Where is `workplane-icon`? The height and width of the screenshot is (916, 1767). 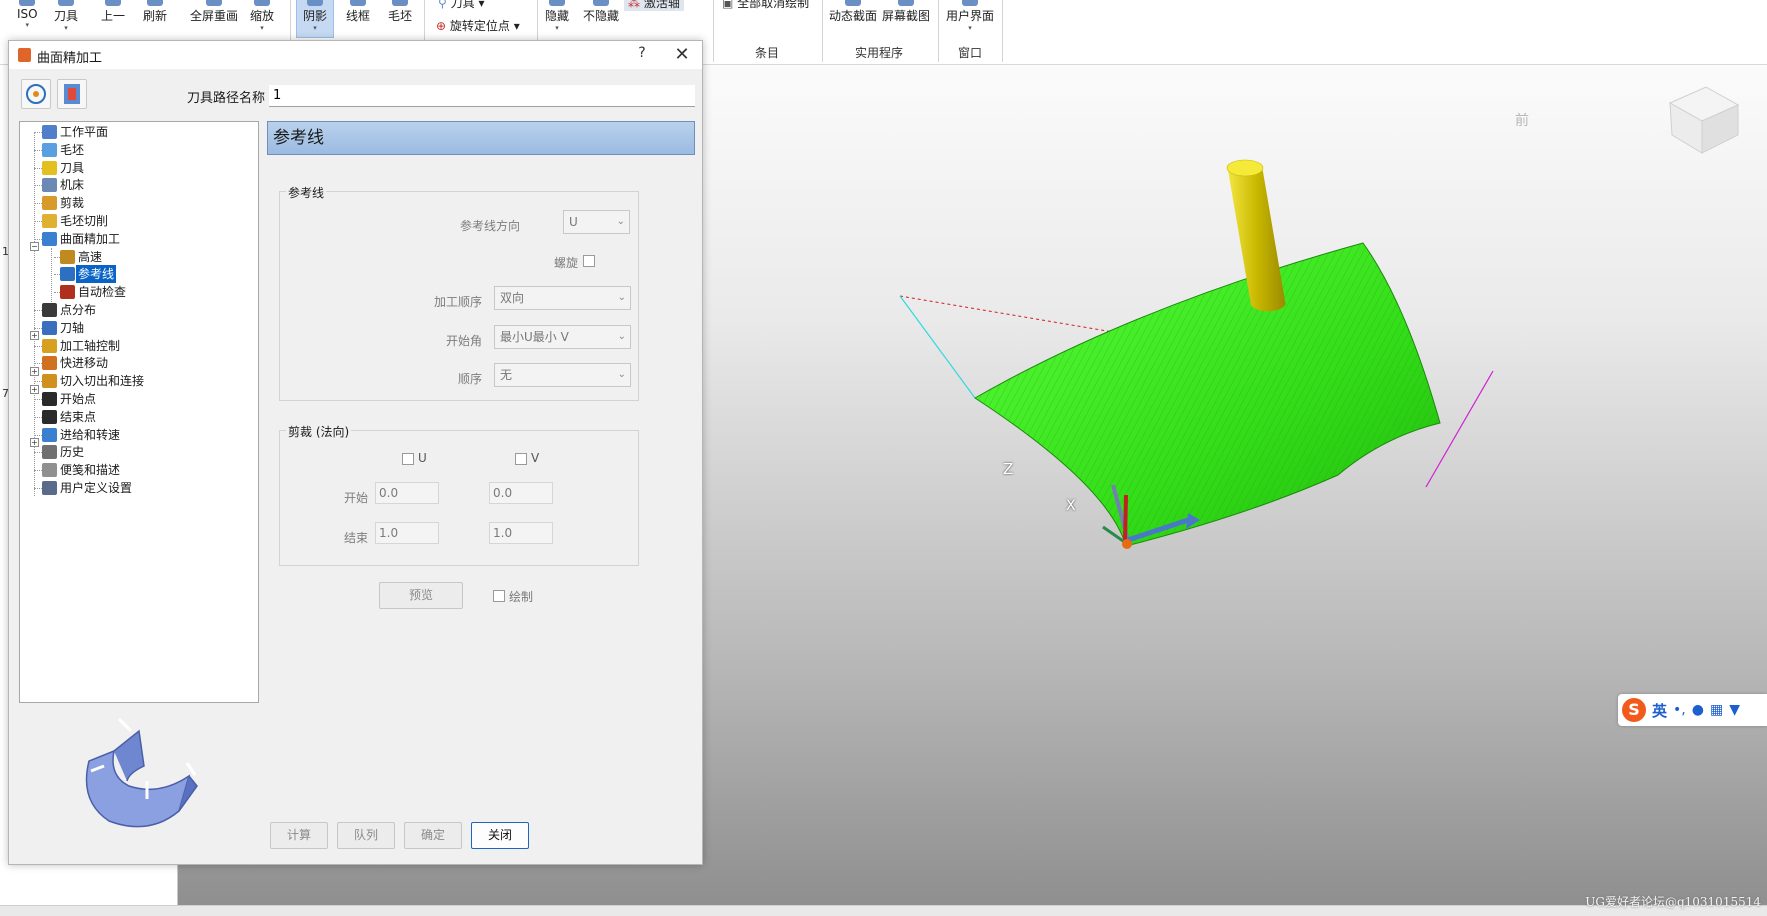
workplane-icon is located at coordinates (49, 132).